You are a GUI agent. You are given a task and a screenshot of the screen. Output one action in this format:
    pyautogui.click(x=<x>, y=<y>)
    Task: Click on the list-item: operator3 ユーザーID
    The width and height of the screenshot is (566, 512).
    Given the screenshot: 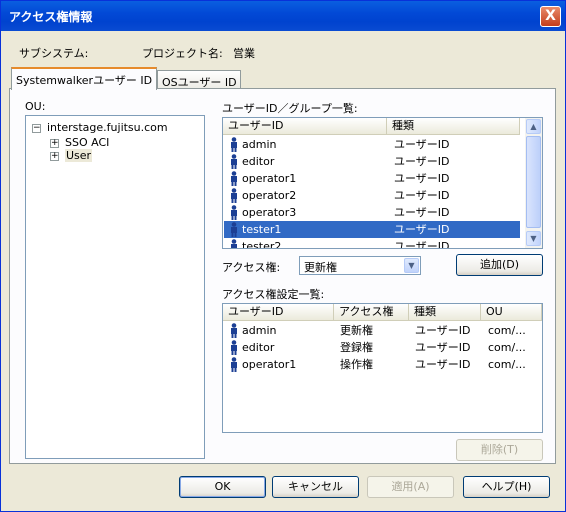 What is the action you would take?
    pyautogui.click(x=372, y=212)
    